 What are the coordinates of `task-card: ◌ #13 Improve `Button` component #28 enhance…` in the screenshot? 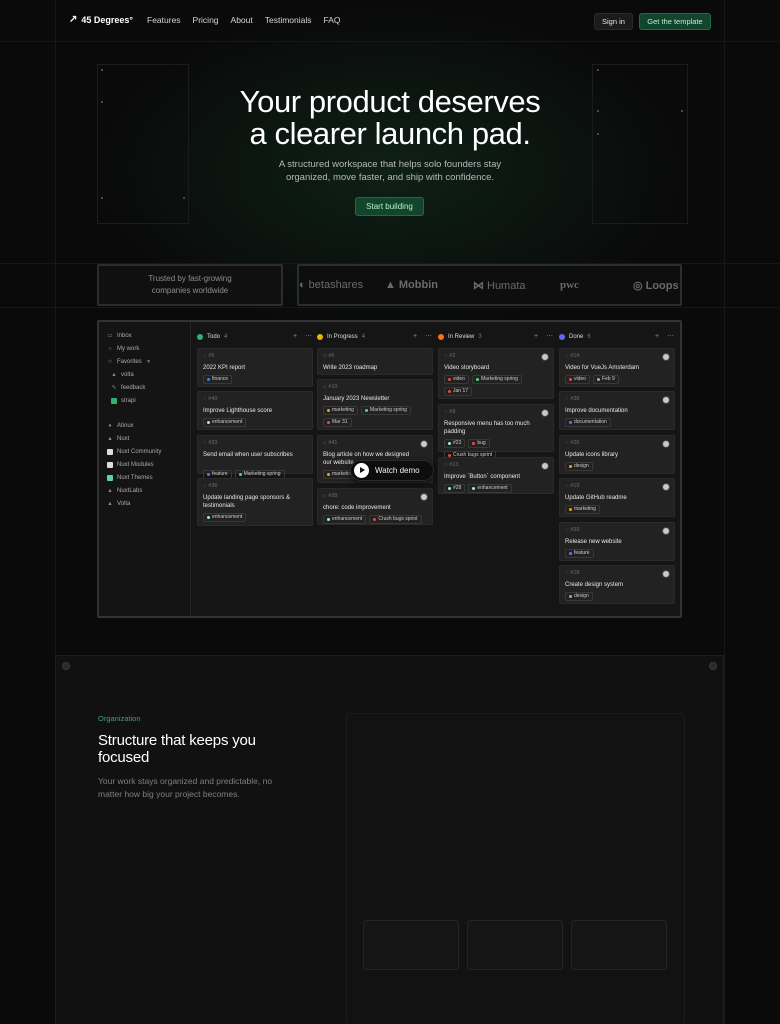 It's located at (496, 475).